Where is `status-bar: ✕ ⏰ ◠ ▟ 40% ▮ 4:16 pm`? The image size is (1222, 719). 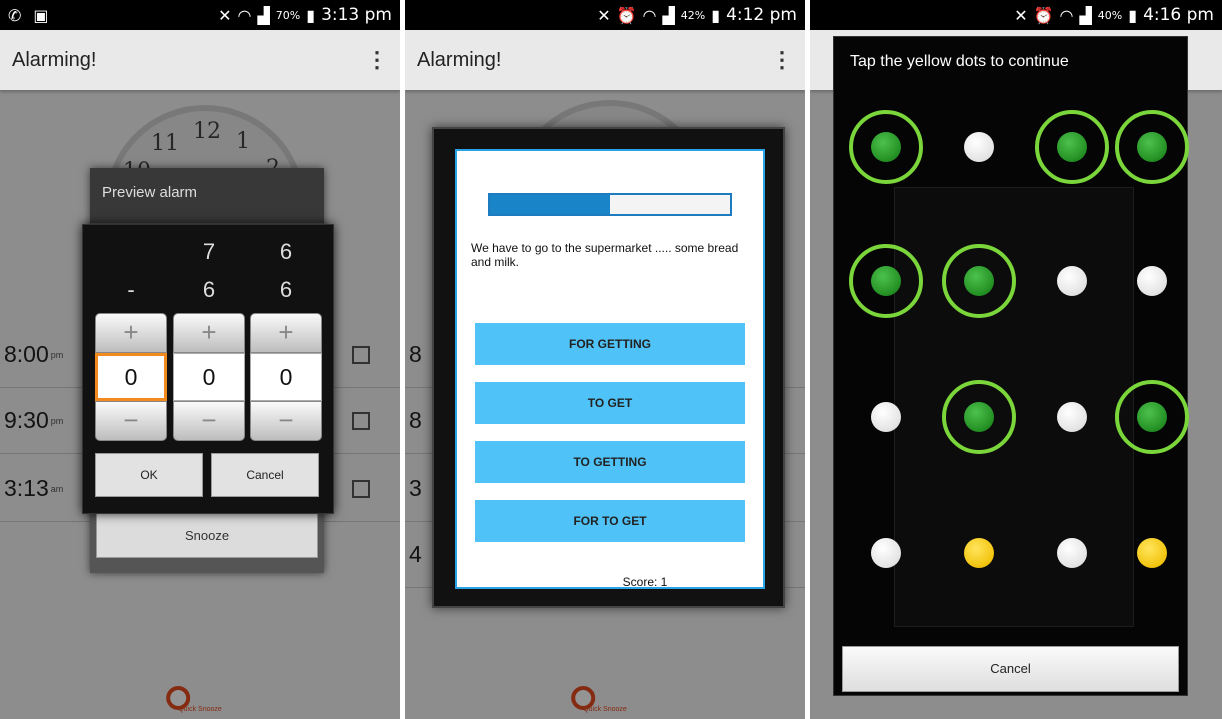 status-bar: ✕ ⏰ ◠ ▟ 40% ▮ 4:16 pm is located at coordinates (1016, 15).